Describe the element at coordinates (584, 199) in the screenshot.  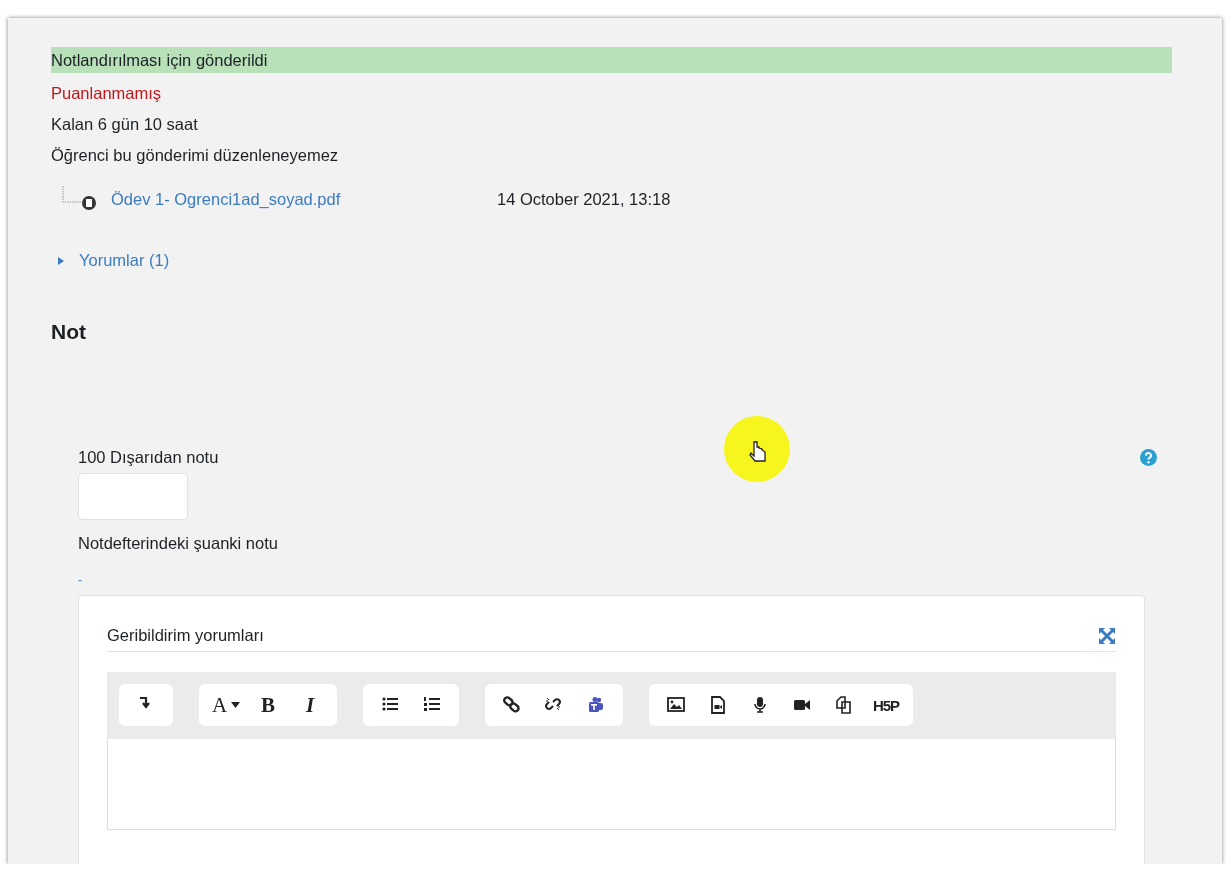
I see `file-date: 14 October 2021, 13:18` at that location.